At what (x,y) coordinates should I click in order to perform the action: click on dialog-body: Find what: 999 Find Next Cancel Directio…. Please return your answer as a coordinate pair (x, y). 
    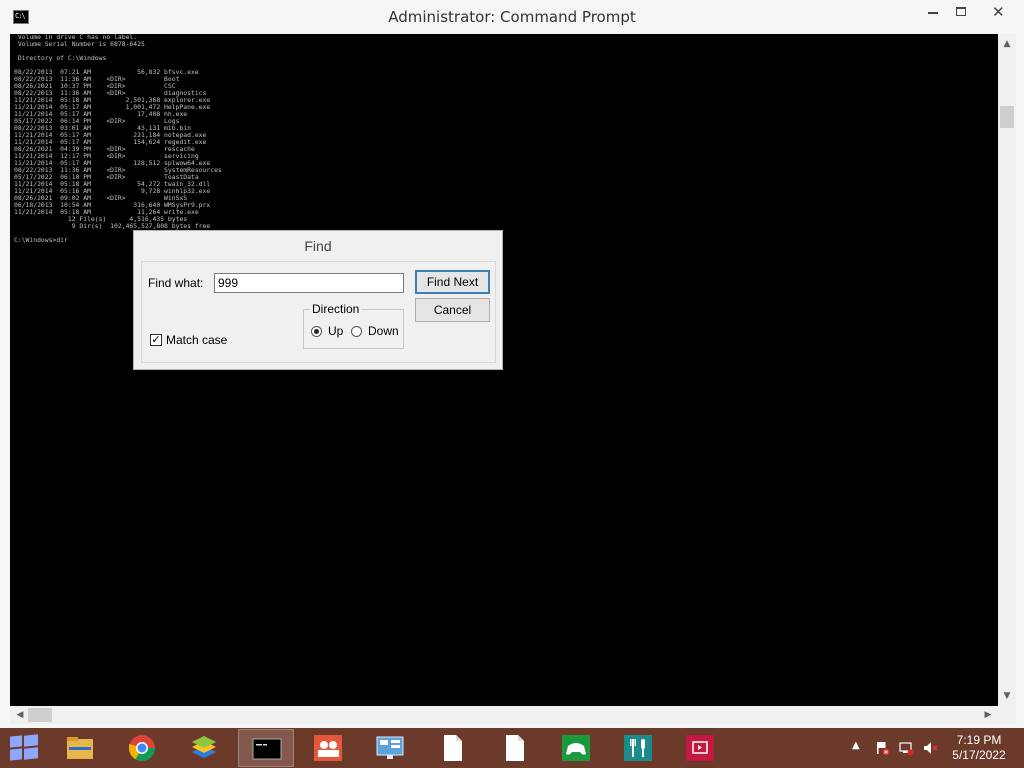
    Looking at the image, I should click on (318, 312).